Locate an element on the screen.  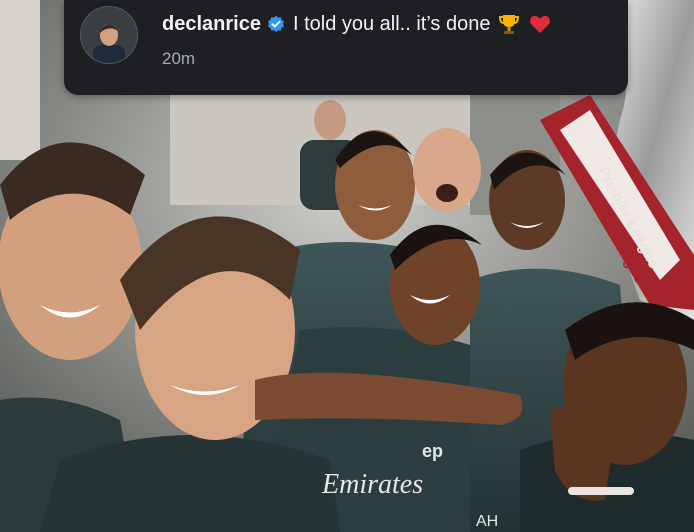
notification-text-row: declanrice I told you all.. it’s done is located at coordinates (357, 24).